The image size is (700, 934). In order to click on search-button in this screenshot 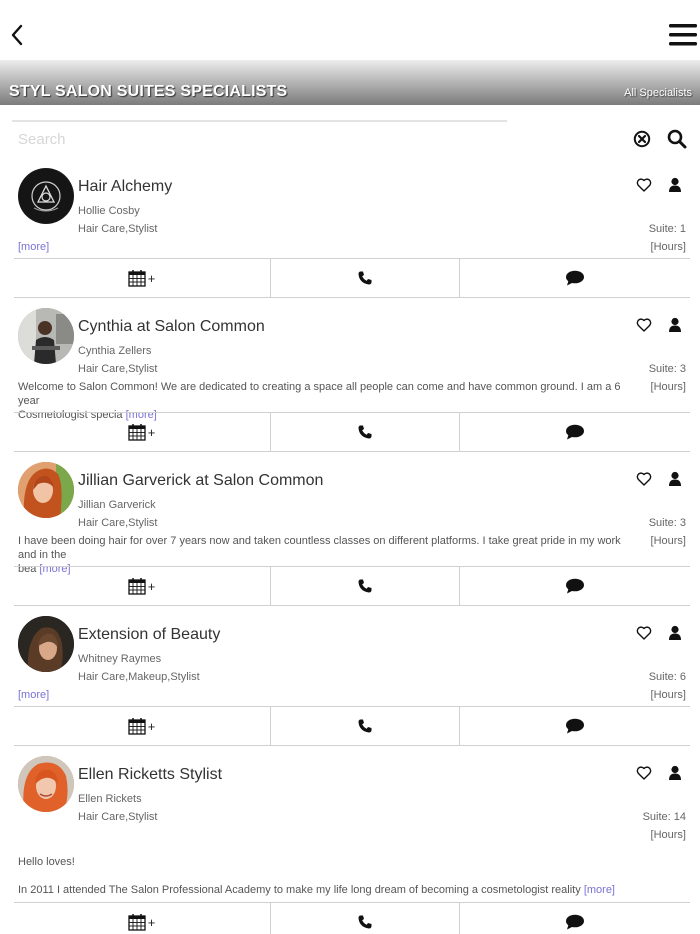, I will do `click(677, 139)`.